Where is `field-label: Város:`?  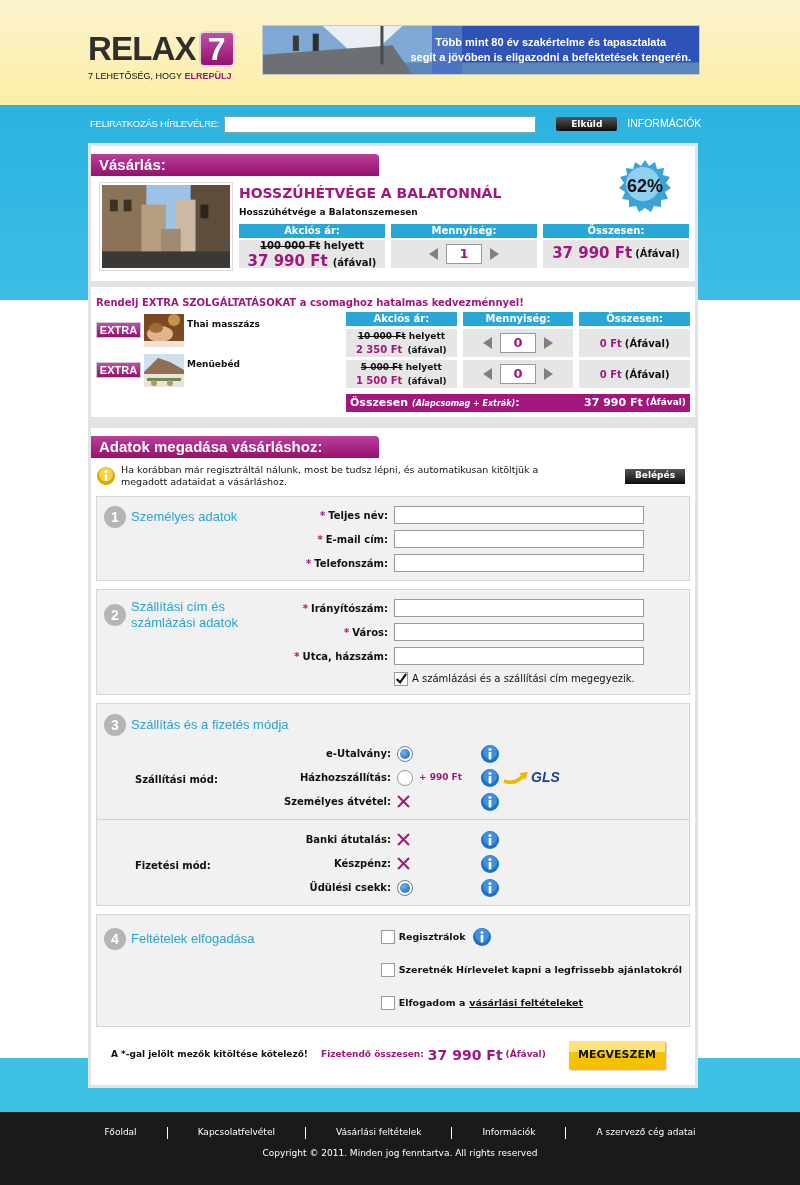 field-label: Város: is located at coordinates (370, 632).